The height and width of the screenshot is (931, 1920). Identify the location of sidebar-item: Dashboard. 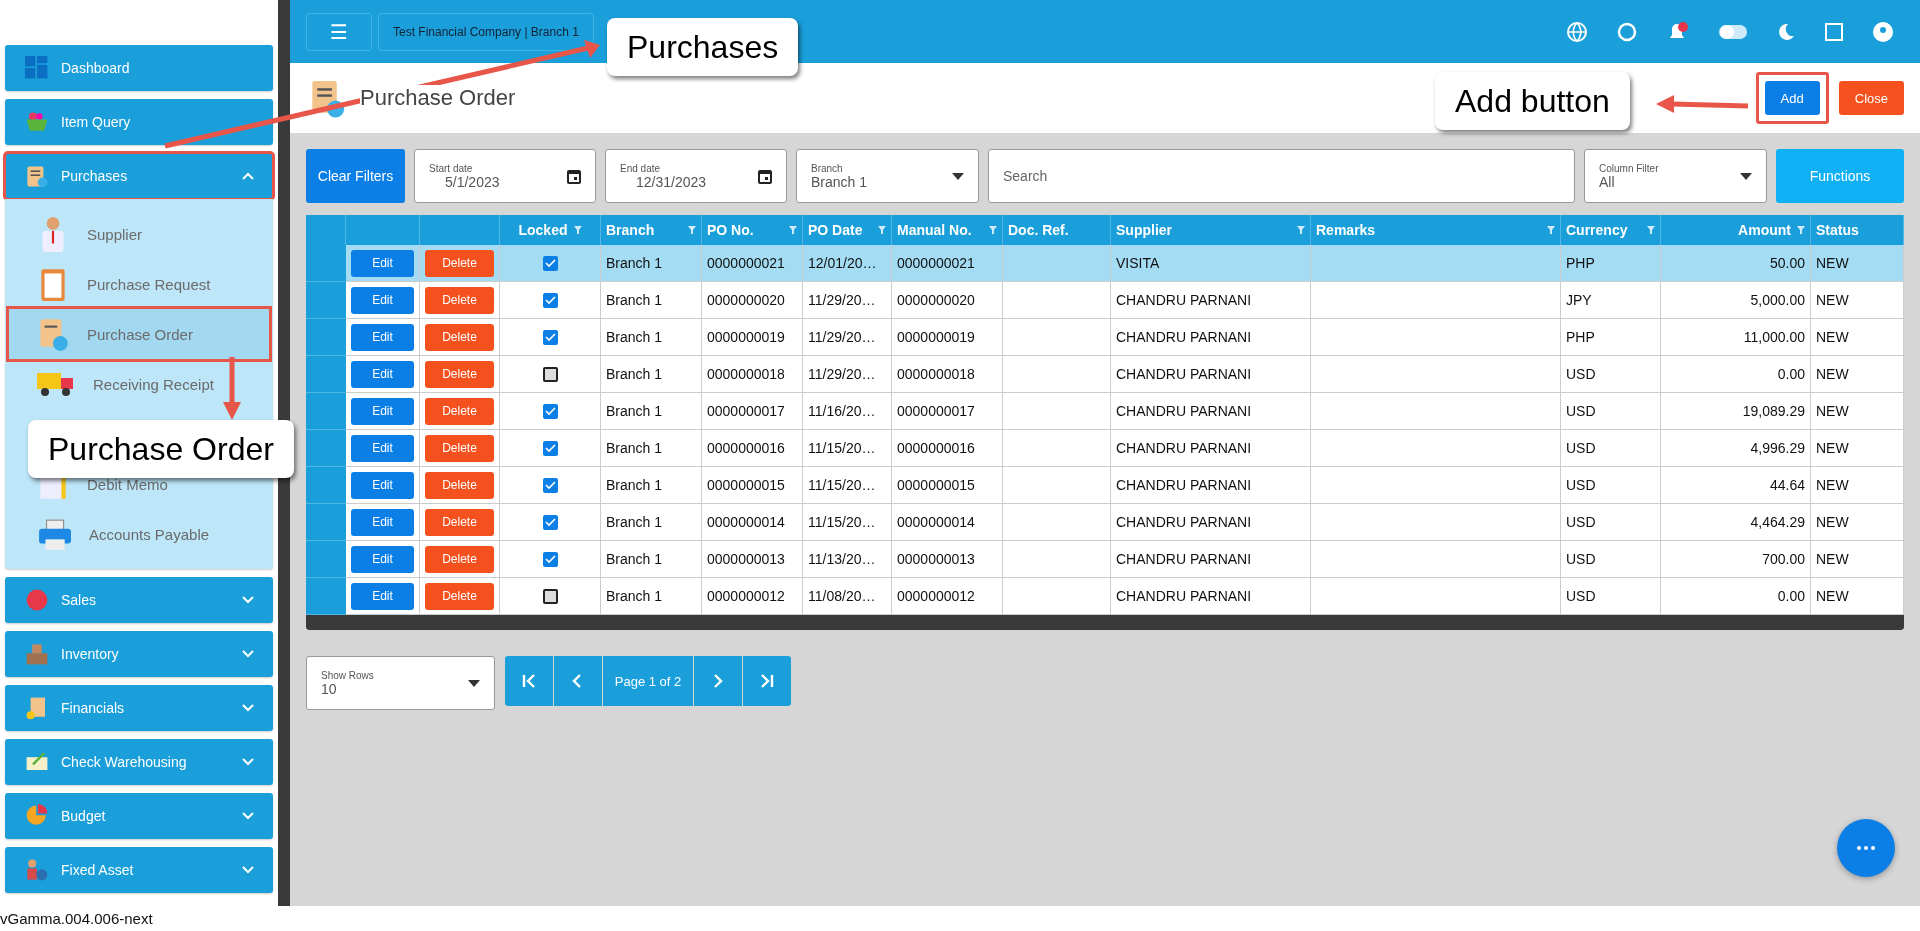
(139, 68).